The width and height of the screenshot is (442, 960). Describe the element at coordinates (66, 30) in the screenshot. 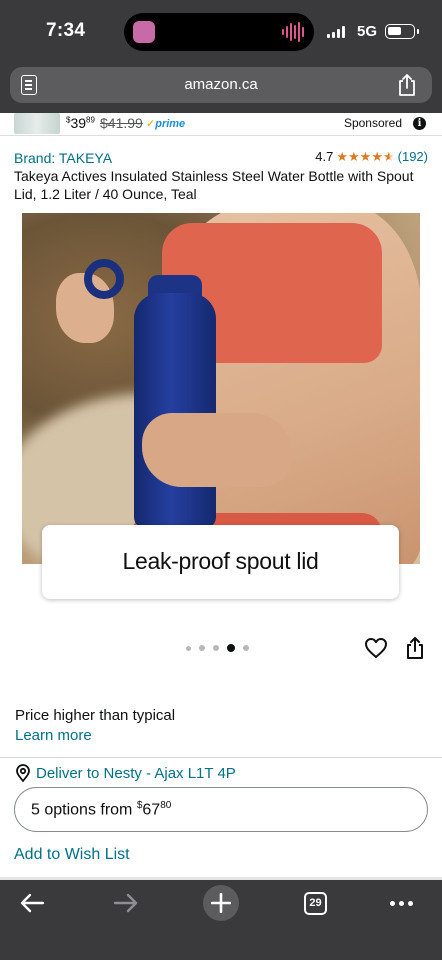

I see `status-time: 7:34` at that location.